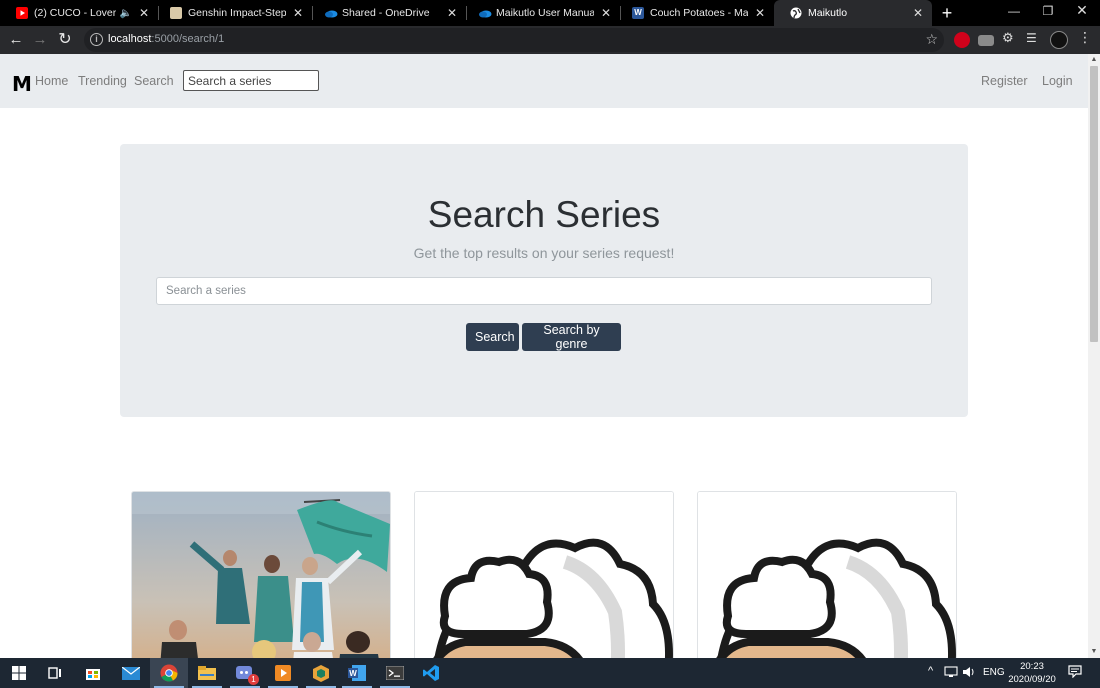 This screenshot has height=688, width=1100. I want to click on show-hidden-icons-icon: ^, so click(930, 671).